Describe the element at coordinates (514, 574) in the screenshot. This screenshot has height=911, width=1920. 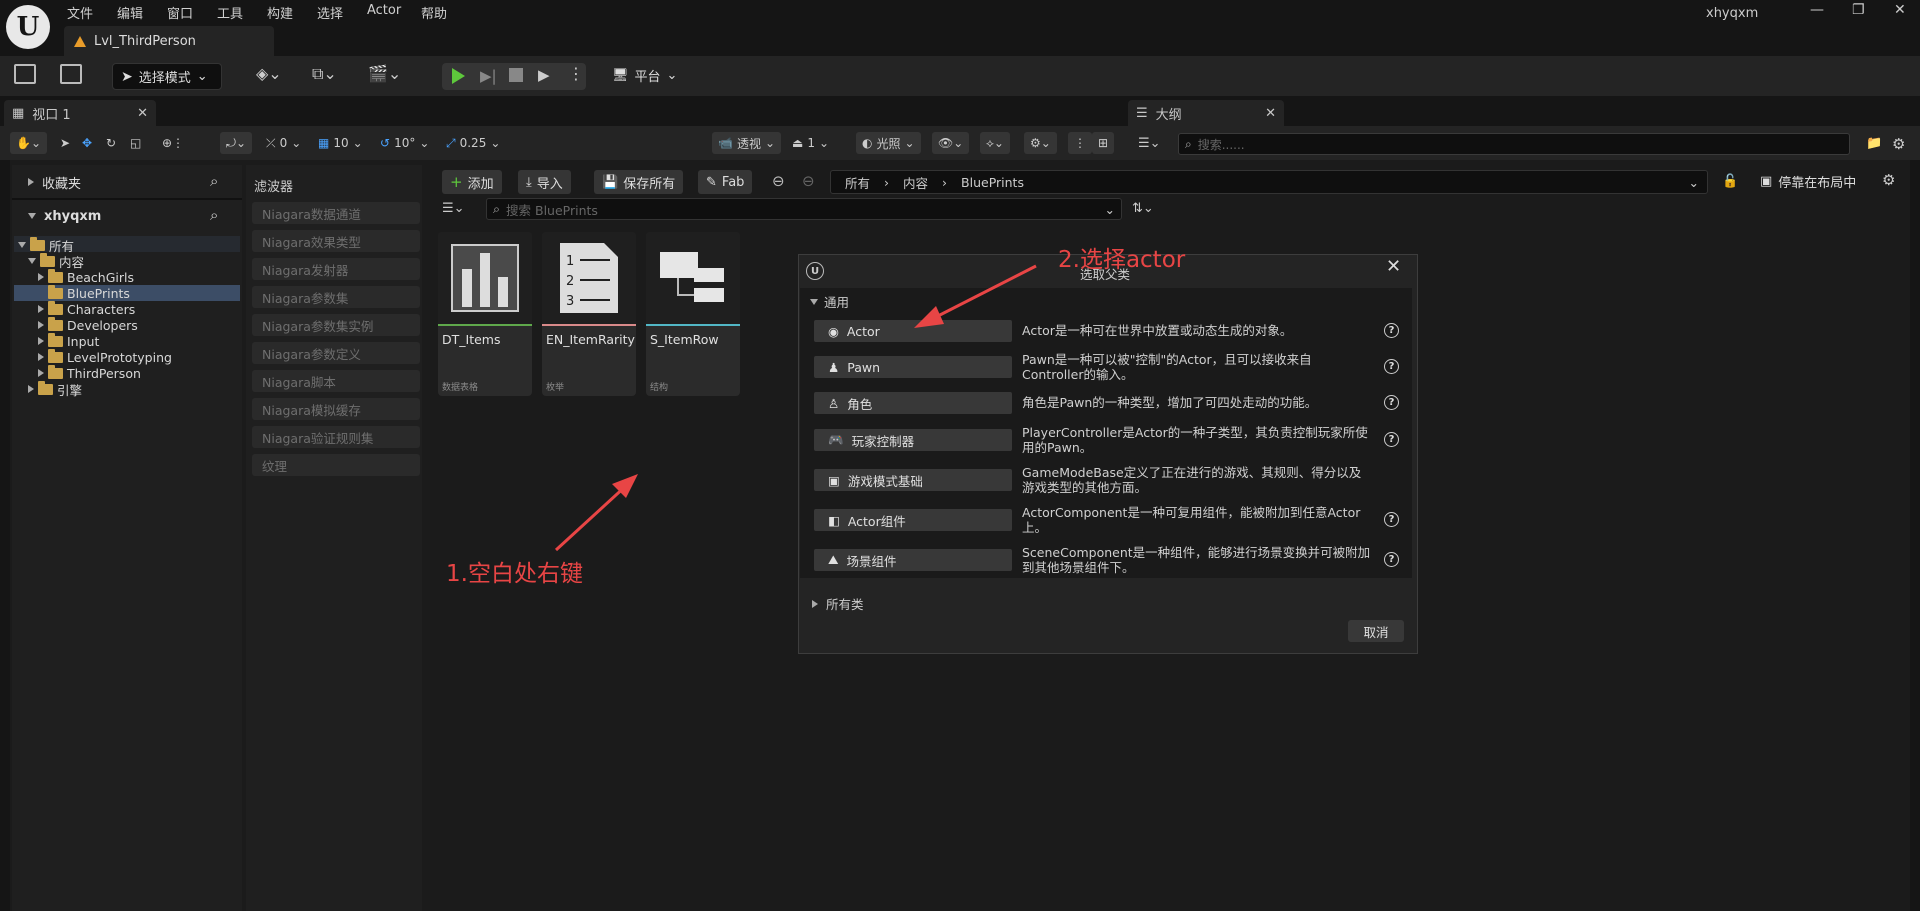
I see `annotation-step1: 1.空白处右键` at that location.